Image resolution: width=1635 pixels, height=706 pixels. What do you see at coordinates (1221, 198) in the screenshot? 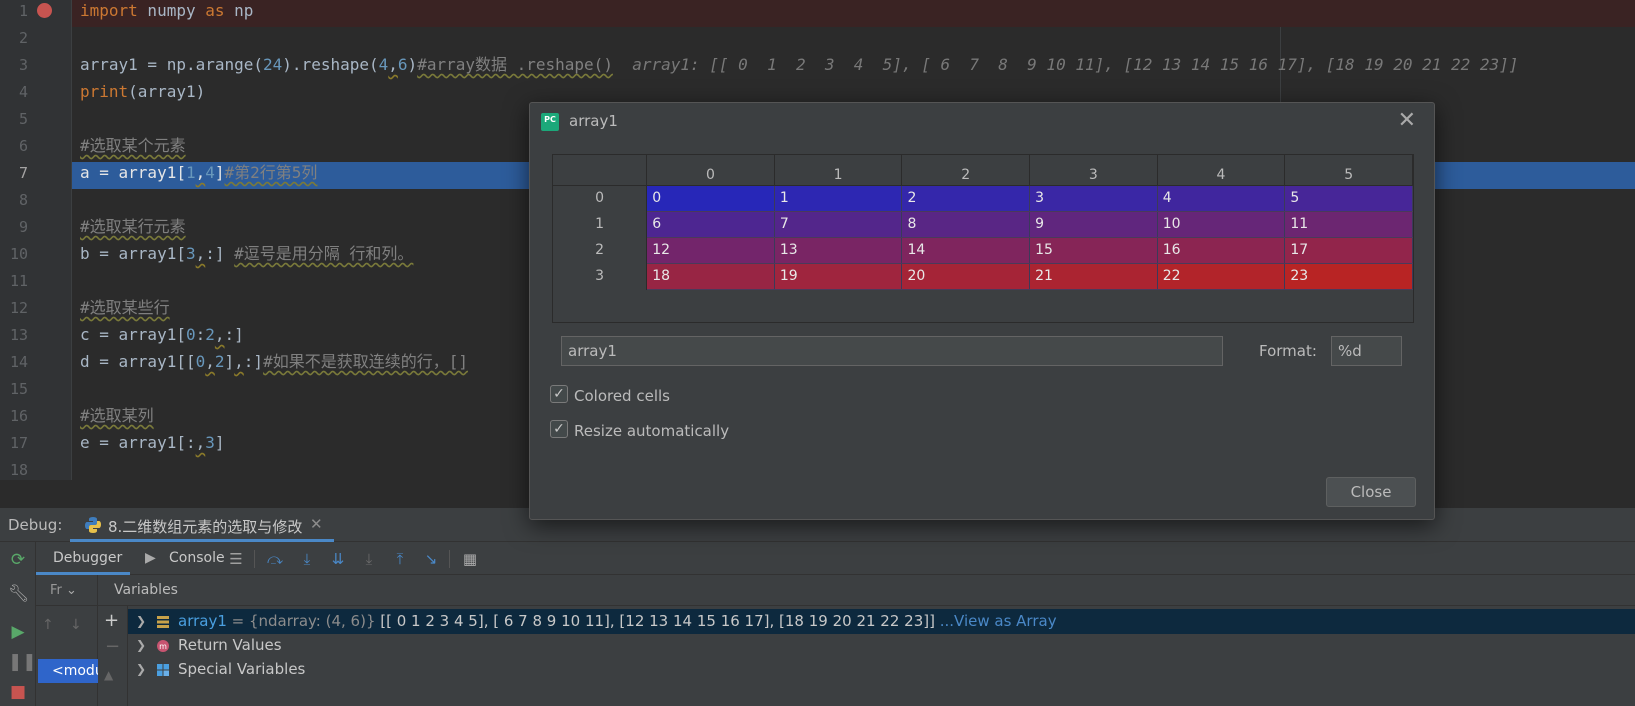
I see `array-cell: 4` at bounding box center [1221, 198].